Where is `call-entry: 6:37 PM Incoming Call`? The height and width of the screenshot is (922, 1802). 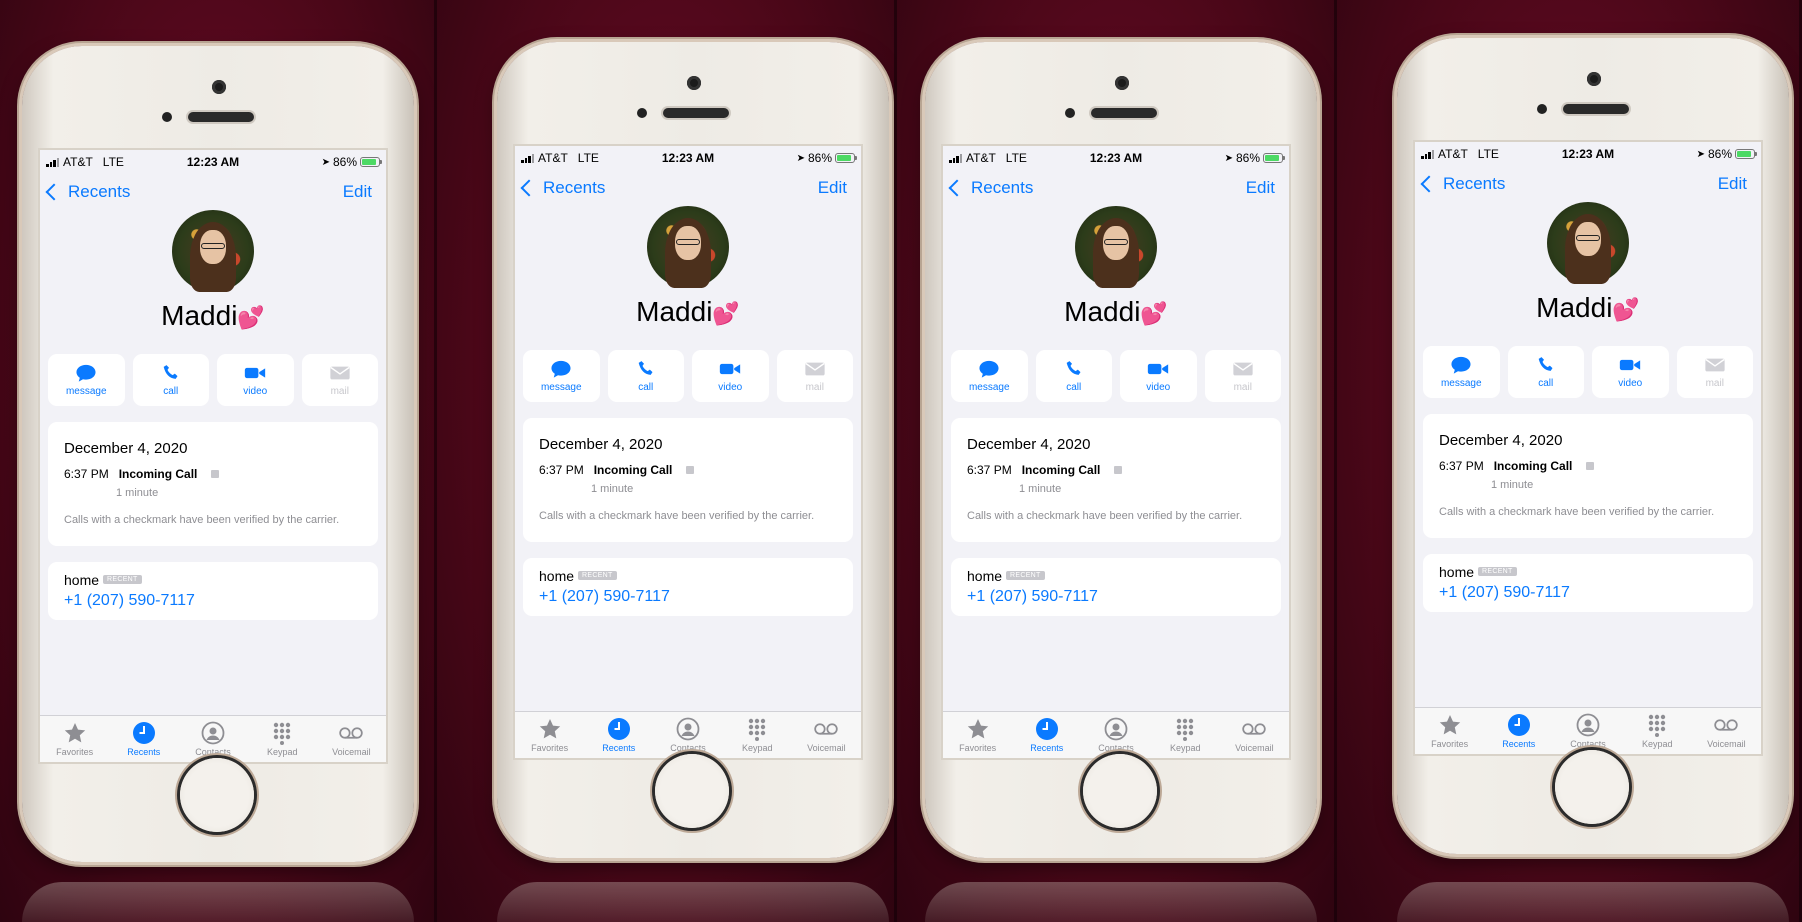
call-entry: 6:37 PM Incoming Call is located at coordinates (688, 470).